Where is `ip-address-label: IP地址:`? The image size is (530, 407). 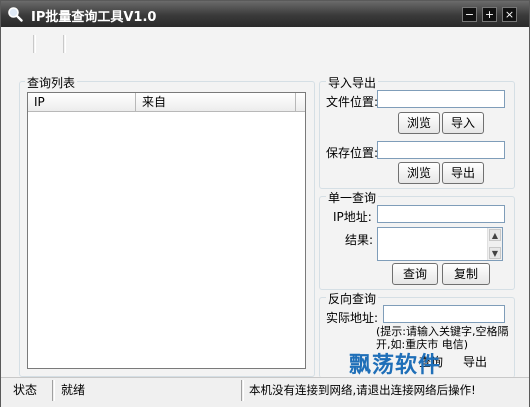
ip-address-label: IP地址: is located at coordinates (352, 217).